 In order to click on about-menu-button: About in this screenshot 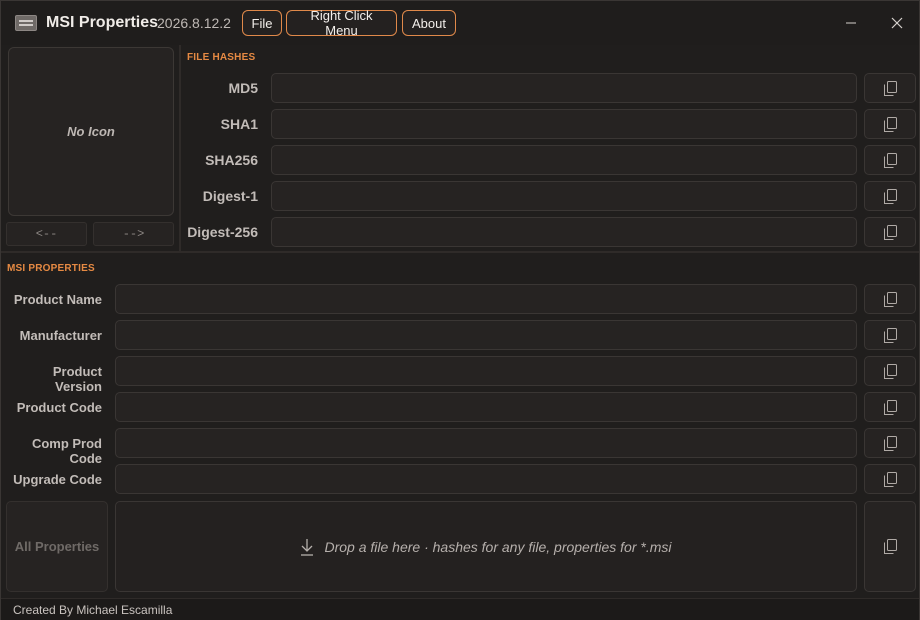, I will do `click(429, 23)`.